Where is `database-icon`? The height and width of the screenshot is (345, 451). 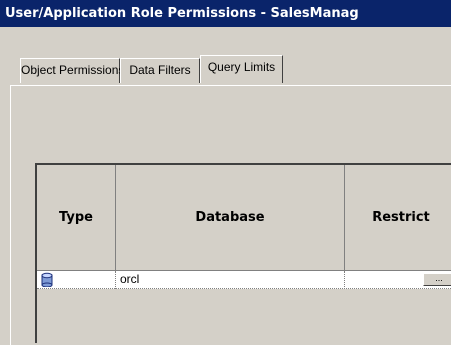
database-icon is located at coordinates (47, 282).